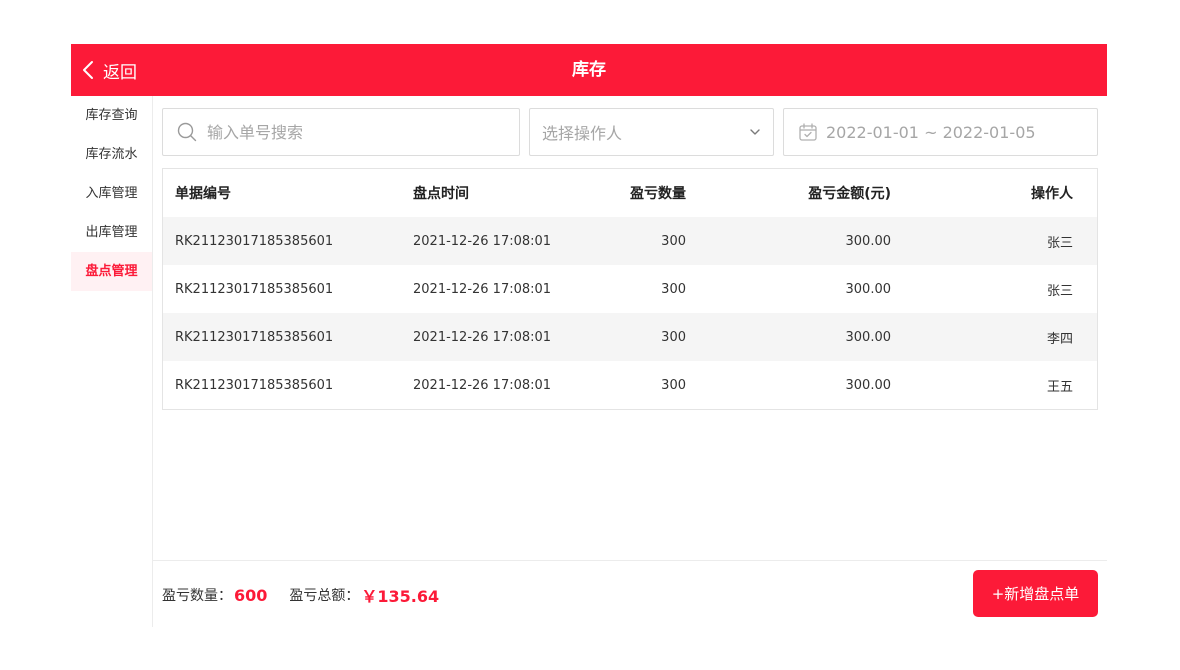 The width and height of the screenshot is (1180, 670). Describe the element at coordinates (203, 194) in the screenshot. I see `column-header-doc-no: 单据编号` at that location.